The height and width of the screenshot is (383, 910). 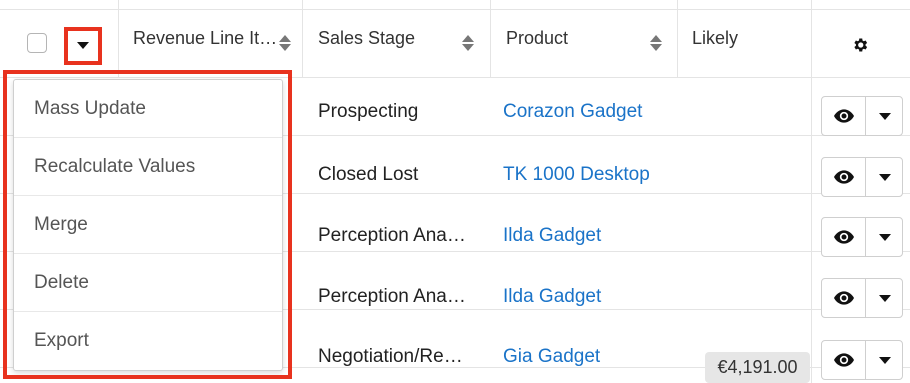 I want to click on column-header-likely: Likely, so click(x=715, y=38).